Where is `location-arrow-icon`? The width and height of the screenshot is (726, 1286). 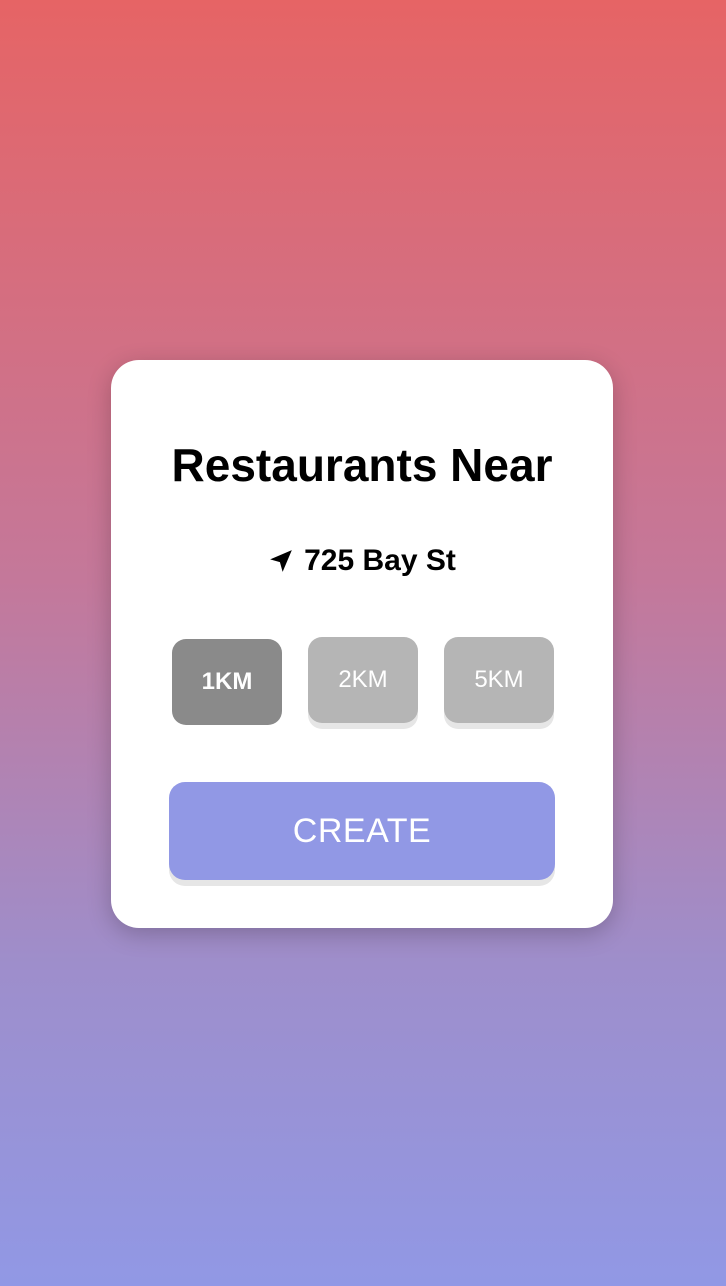 location-arrow-icon is located at coordinates (281, 561).